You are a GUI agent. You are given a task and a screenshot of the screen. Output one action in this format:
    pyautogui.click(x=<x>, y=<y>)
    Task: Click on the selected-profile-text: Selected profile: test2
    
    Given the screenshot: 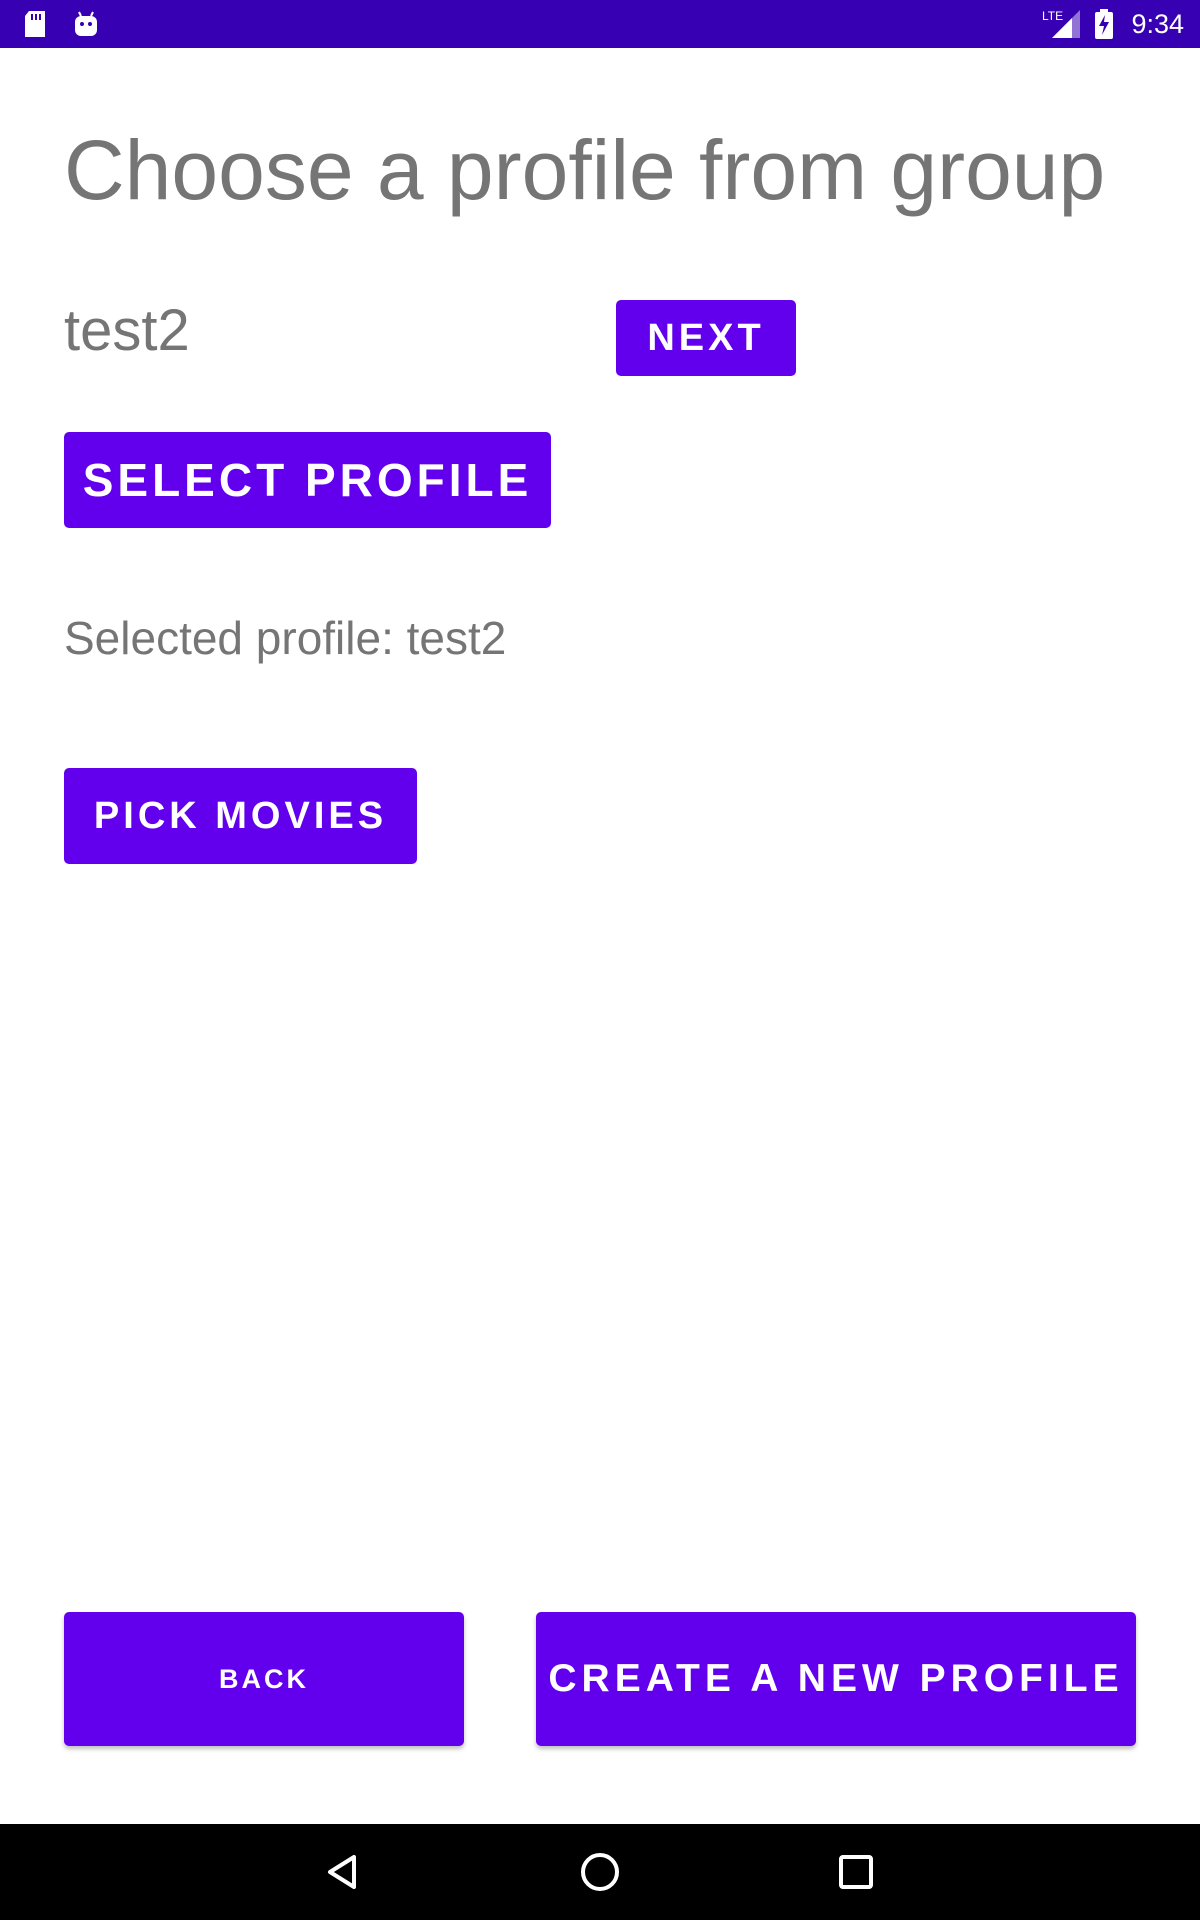 What is the action you would take?
    pyautogui.click(x=285, y=638)
    